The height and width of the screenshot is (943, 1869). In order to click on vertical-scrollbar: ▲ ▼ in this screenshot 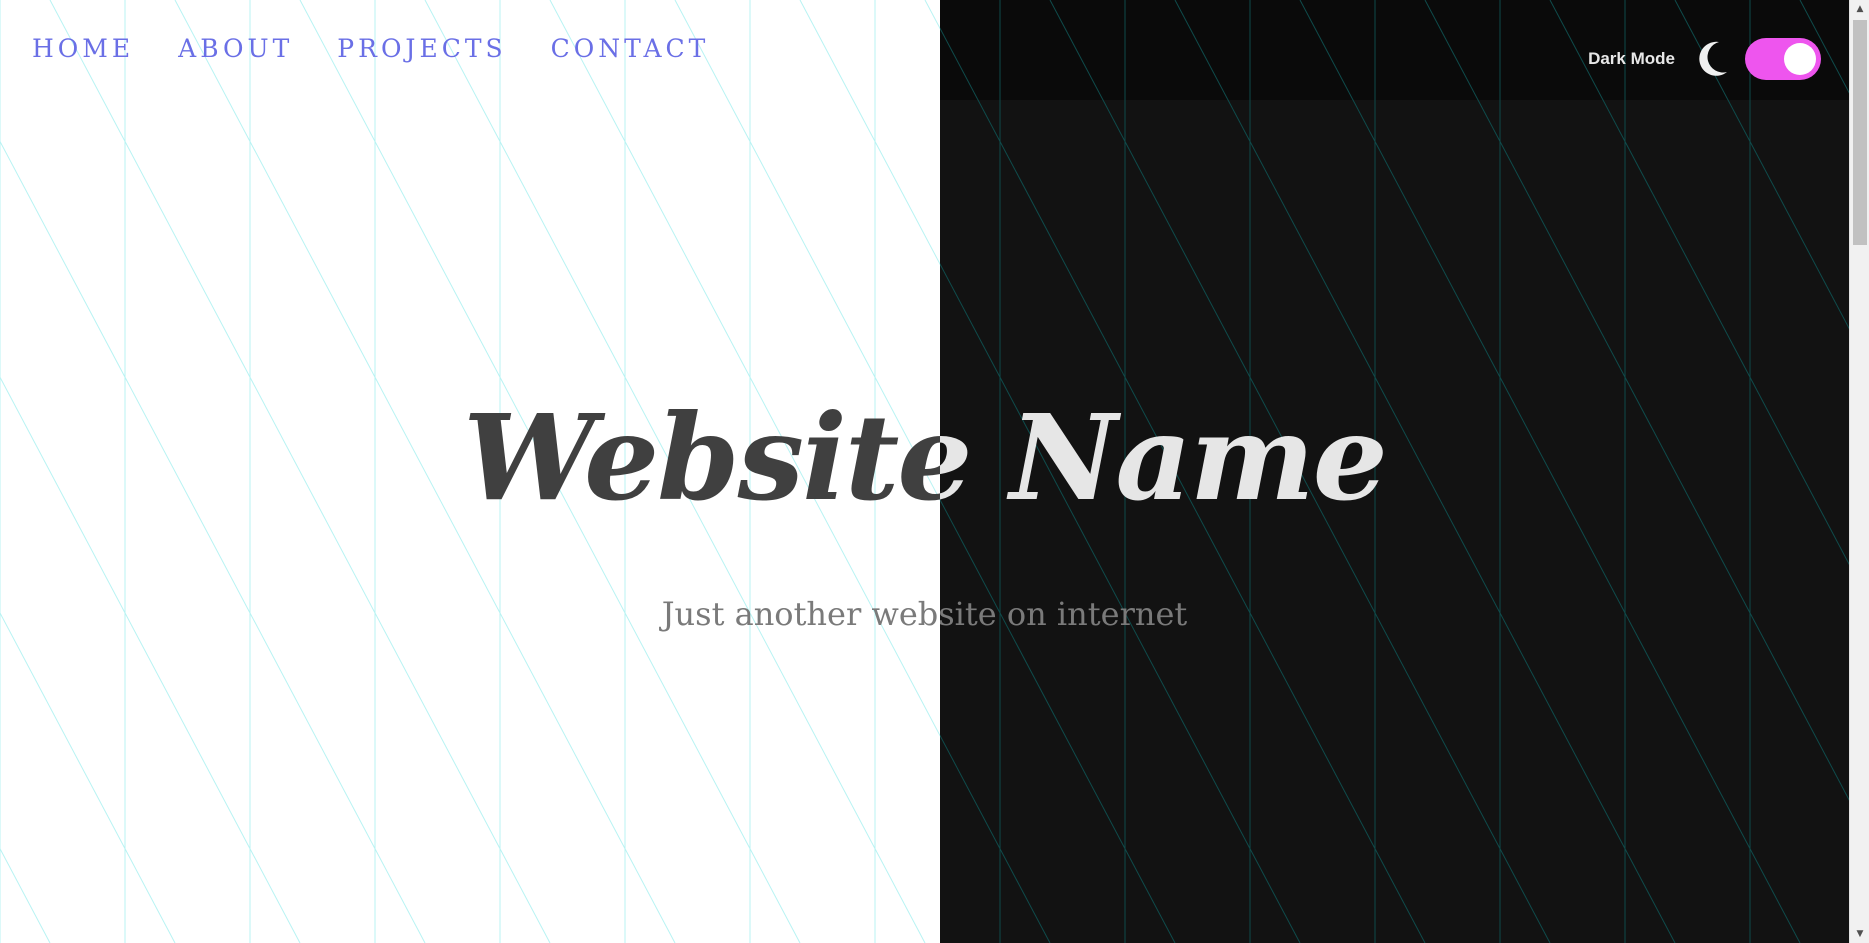, I will do `click(1859, 471)`.